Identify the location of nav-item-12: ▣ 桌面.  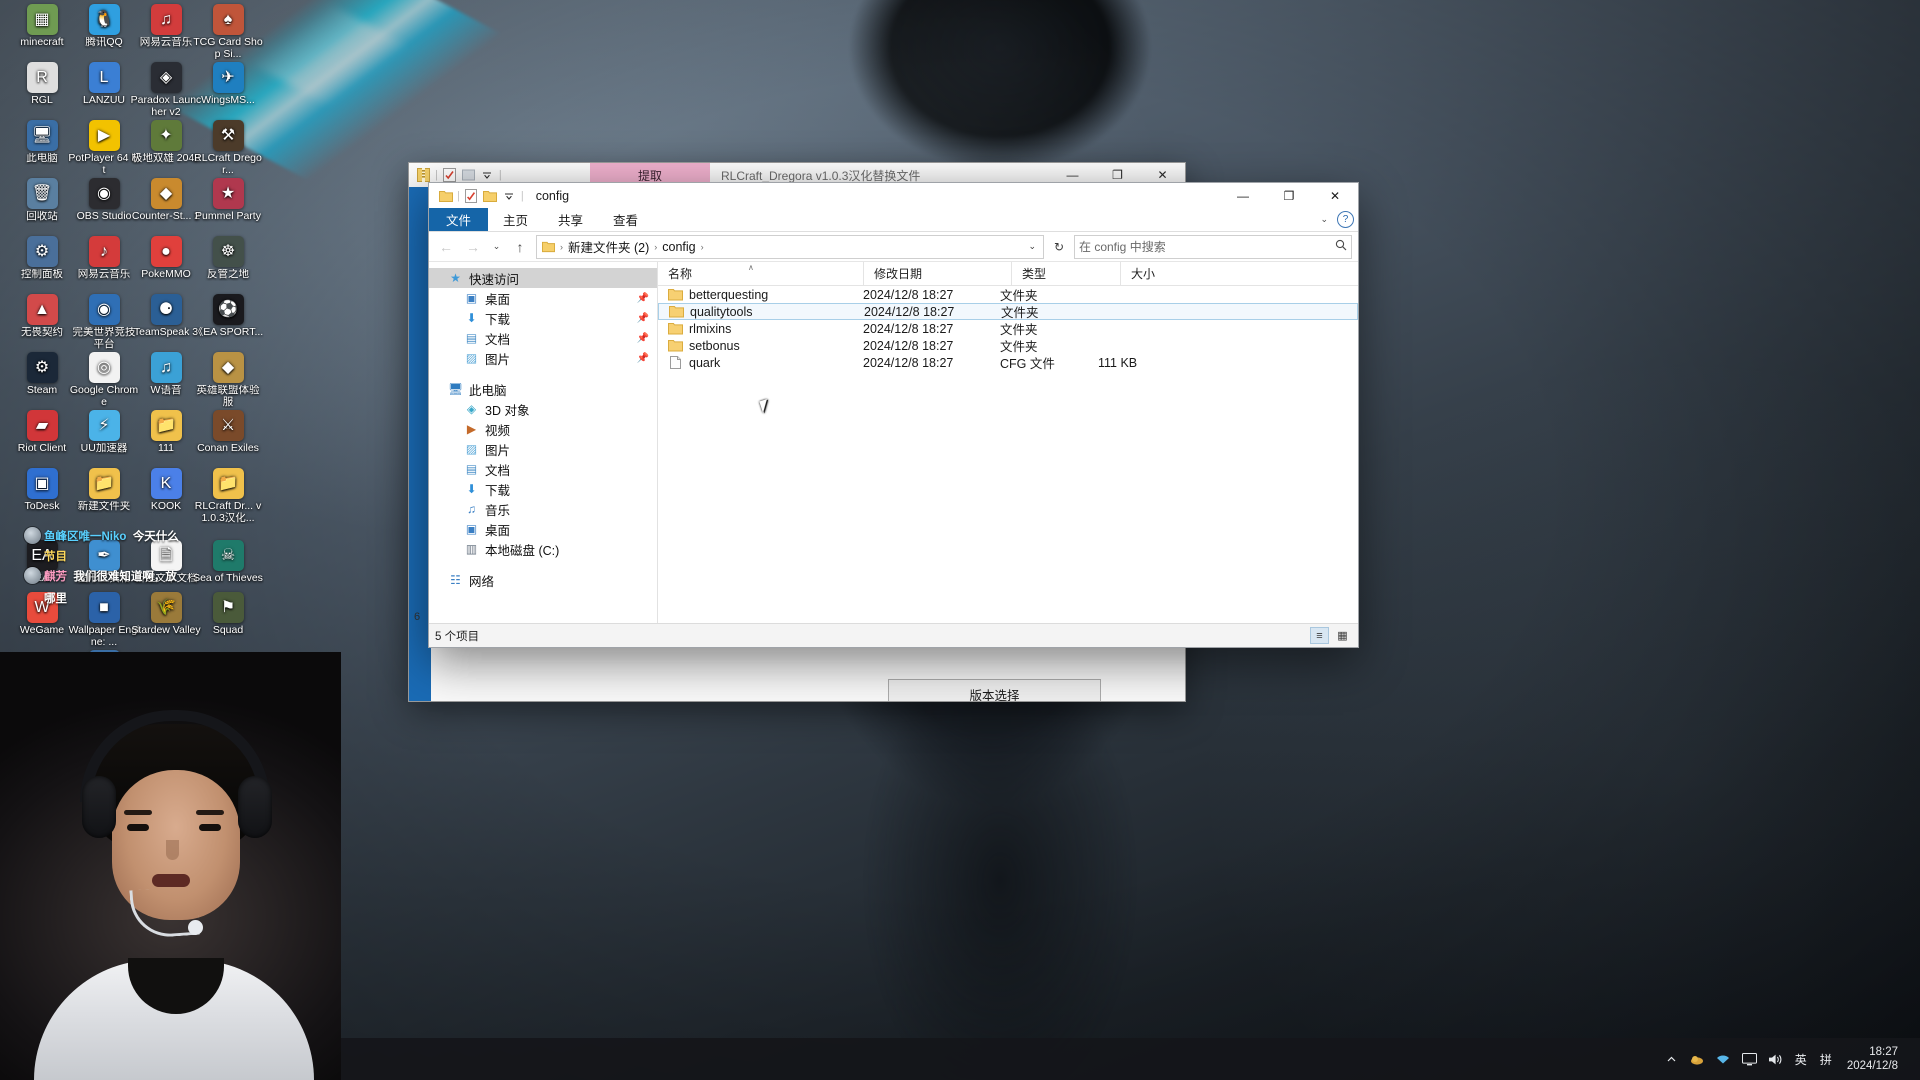
(543, 529).